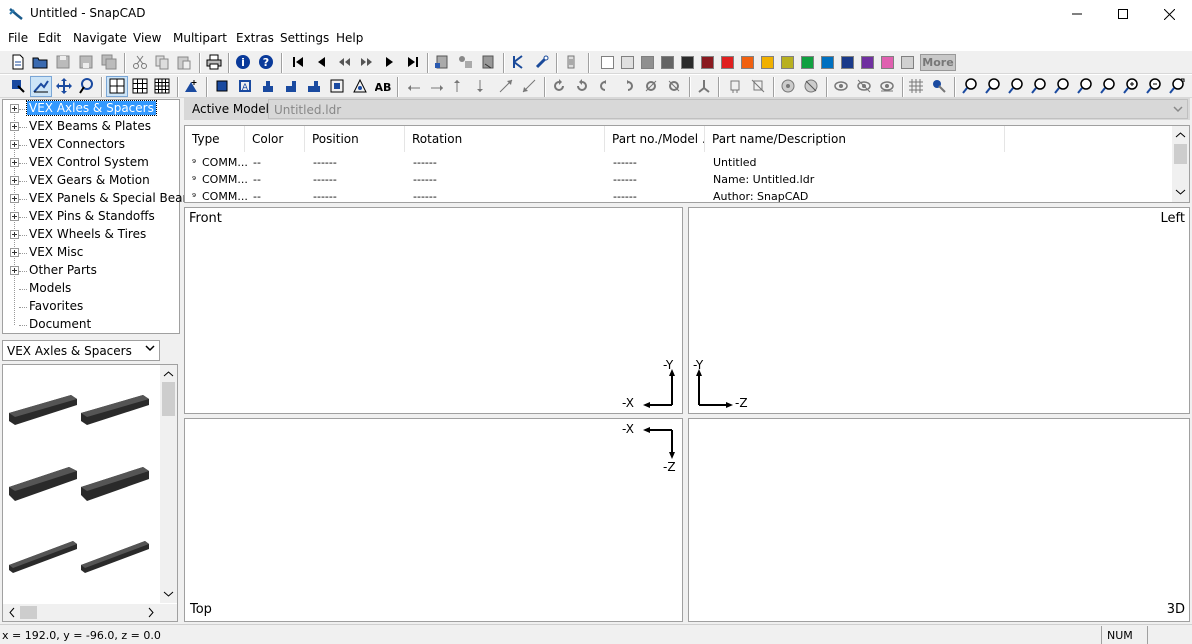  I want to click on prev-step-icon, so click(321, 62).